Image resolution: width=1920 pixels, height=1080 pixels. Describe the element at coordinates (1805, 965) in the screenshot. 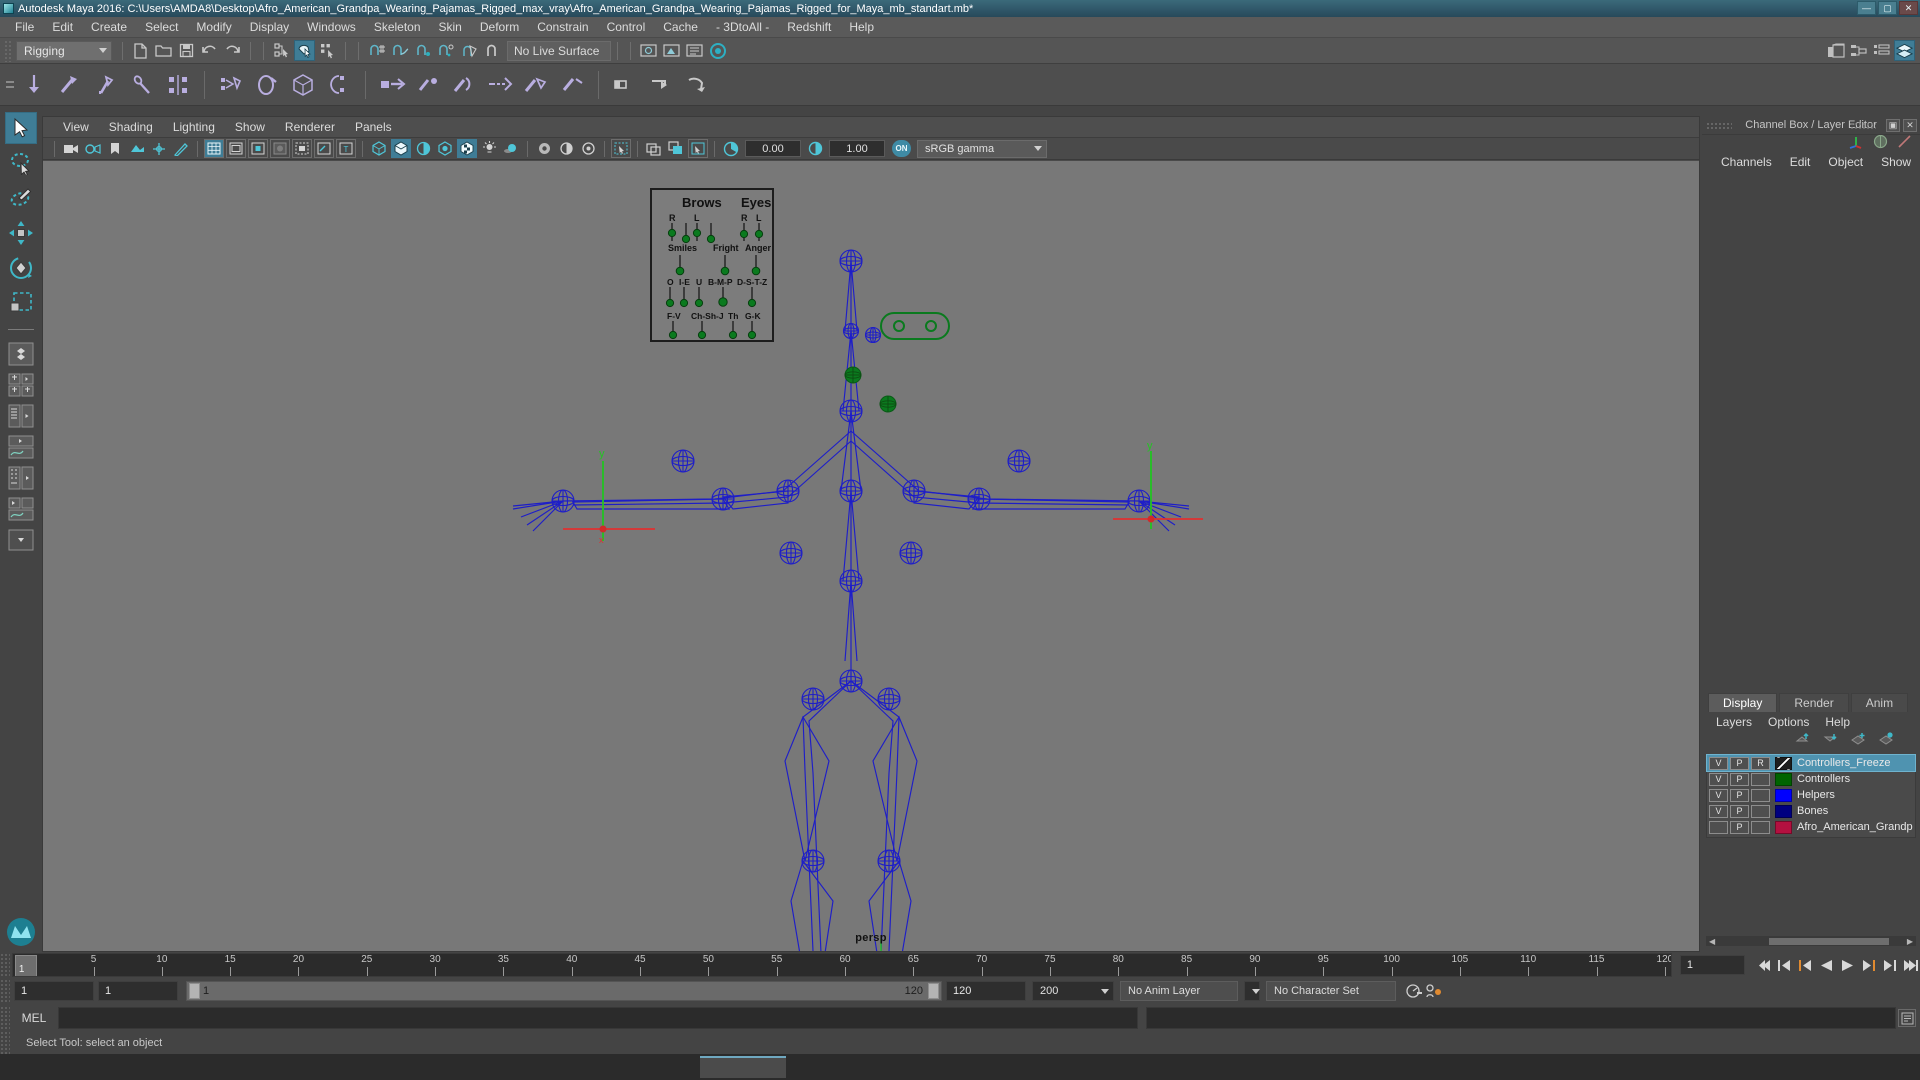

I see `step-back-frame-button` at that location.